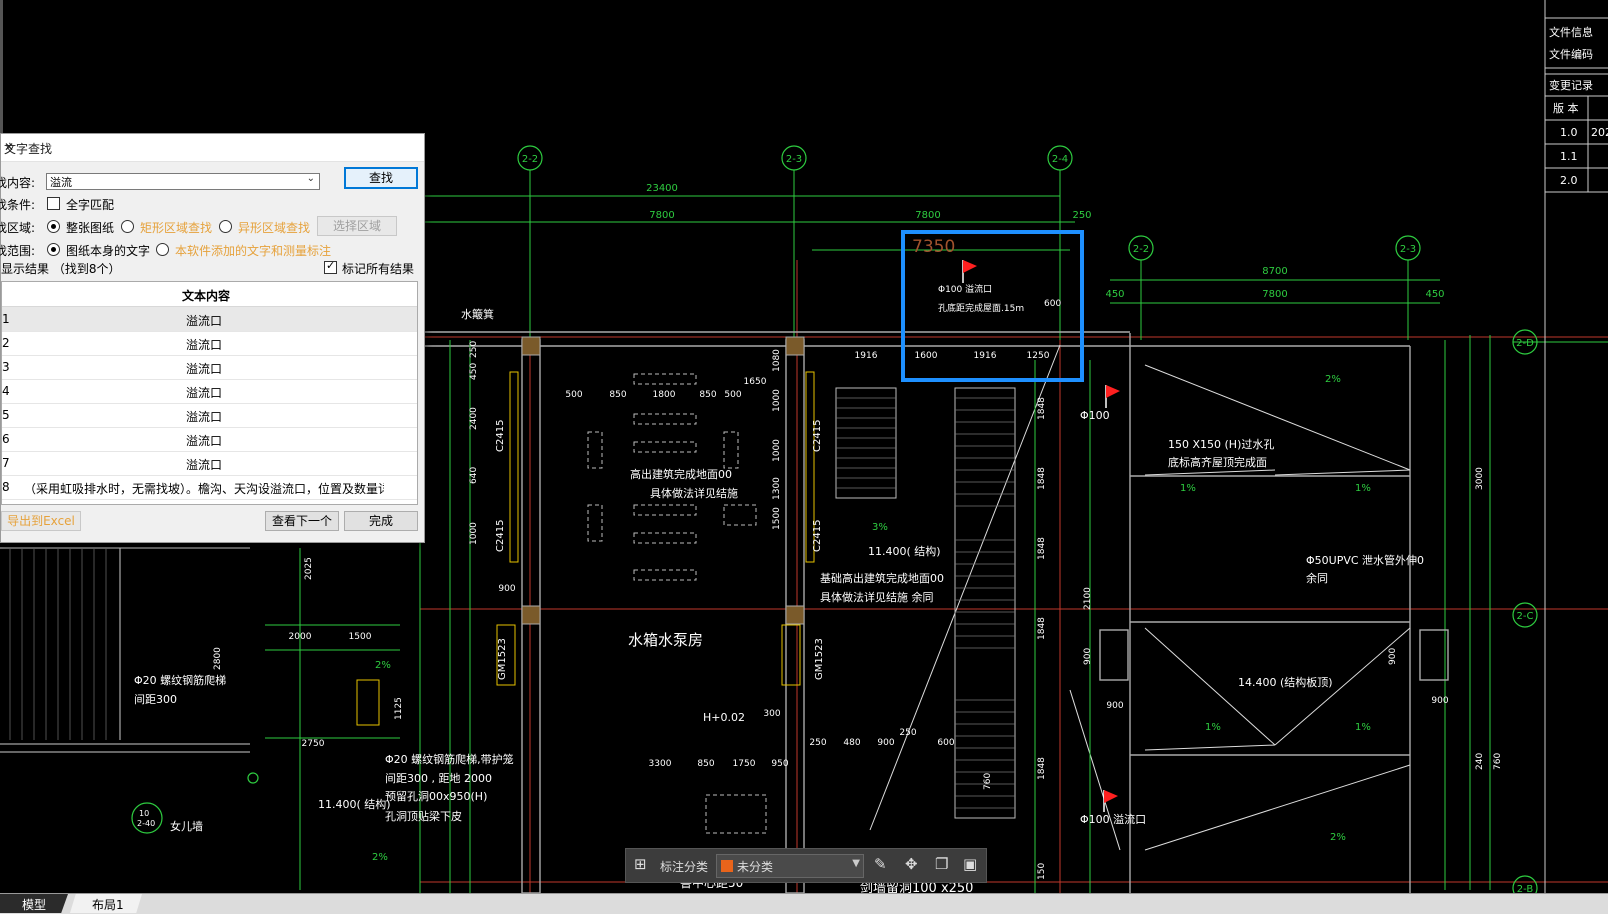 Image resolution: width=1608 pixels, height=914 pixels. What do you see at coordinates (530, 159) in the screenshot?
I see `axis-label: 2-2` at bounding box center [530, 159].